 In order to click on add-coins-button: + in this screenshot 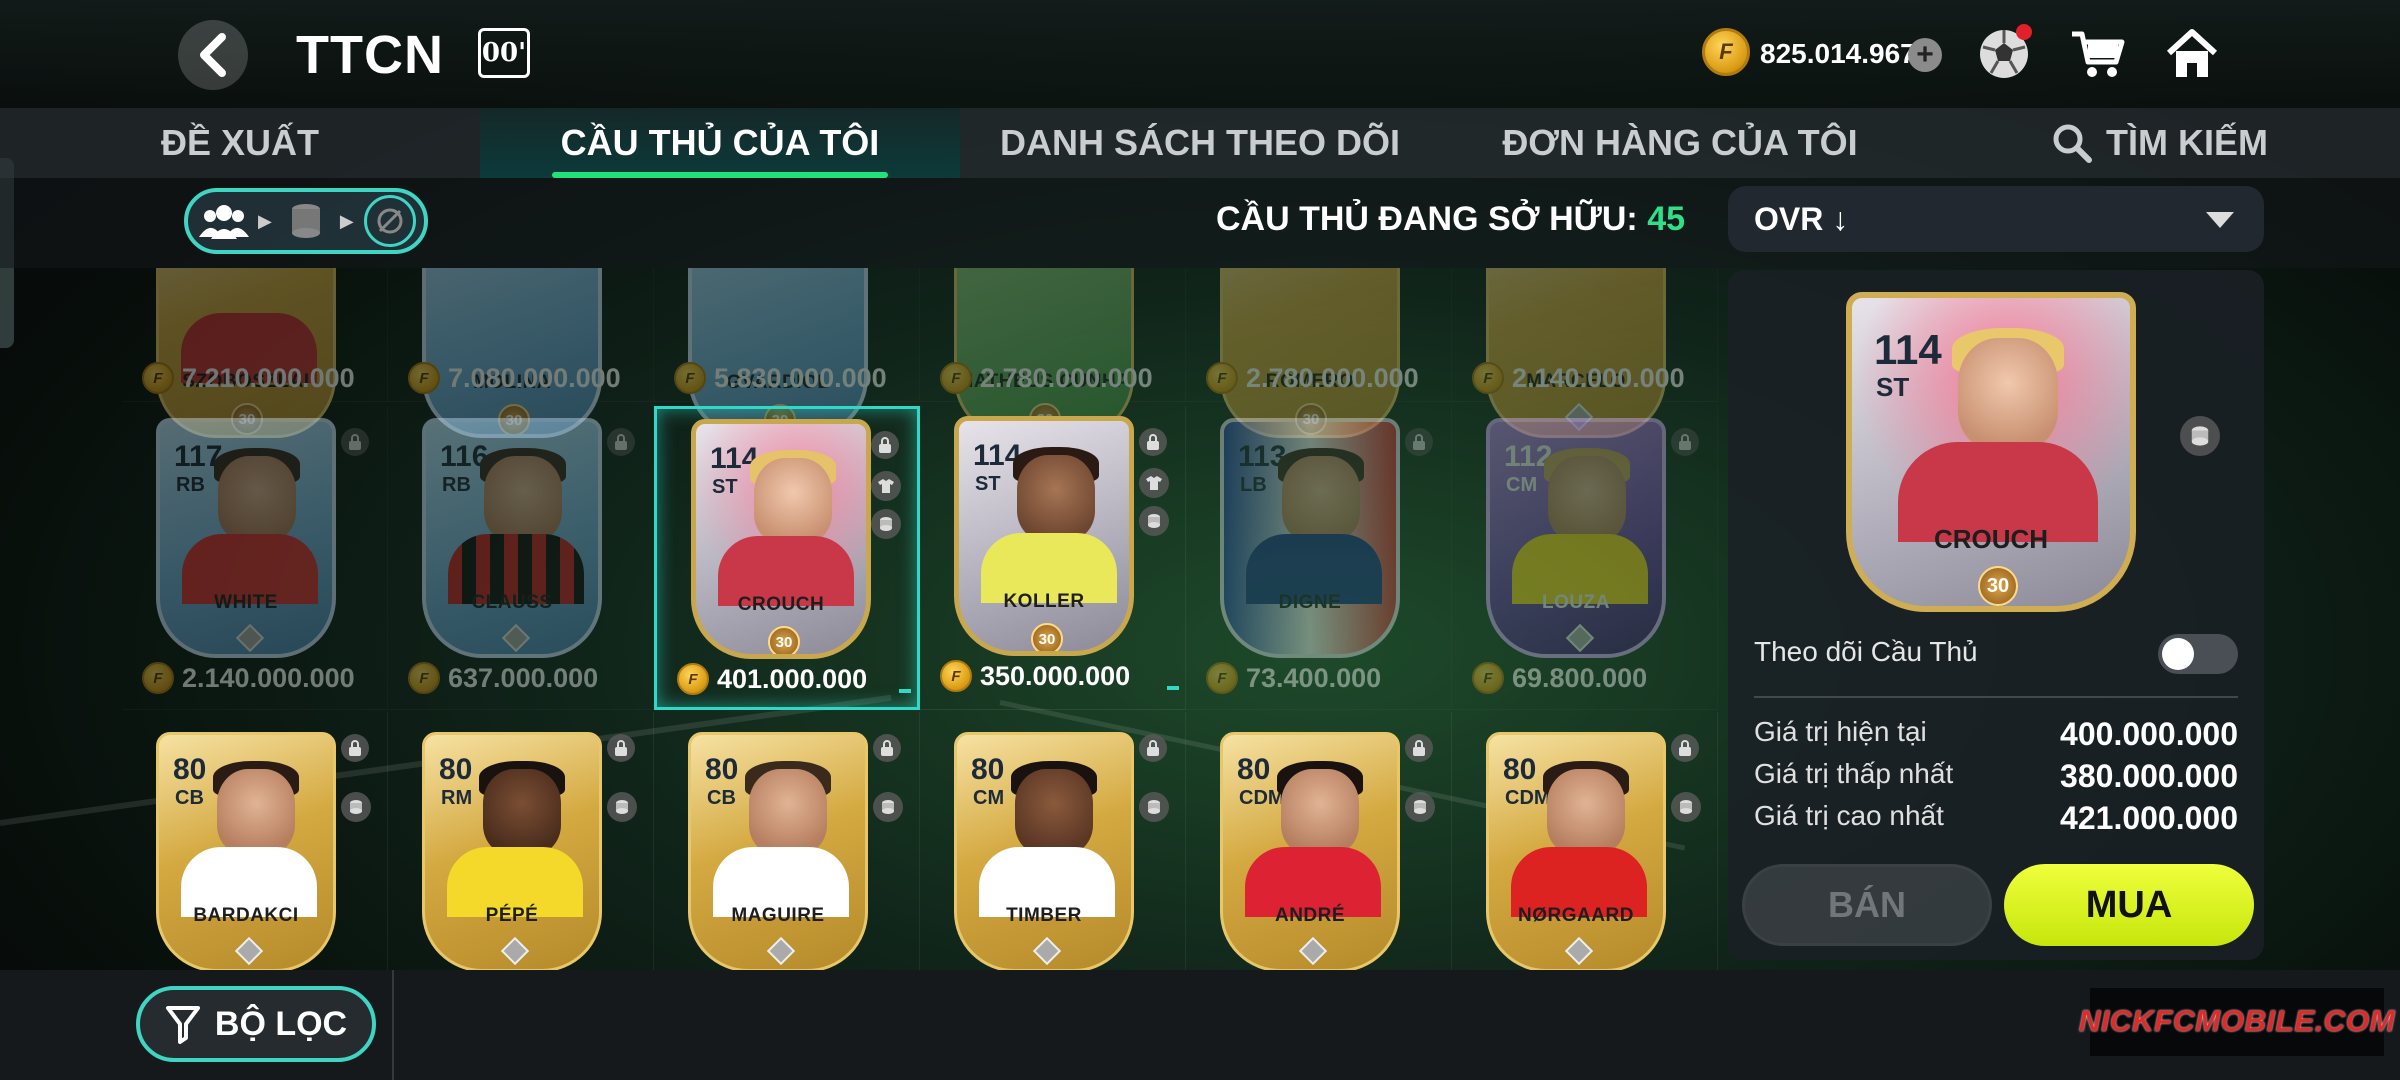, I will do `click(1925, 55)`.